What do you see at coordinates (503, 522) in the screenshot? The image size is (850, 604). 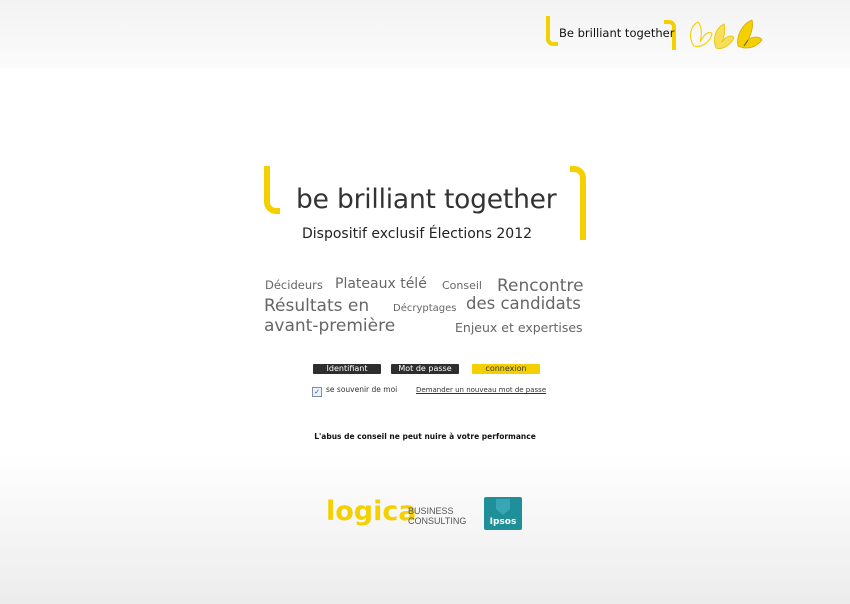 I see `ipsos-wordmark: Ipsos` at bounding box center [503, 522].